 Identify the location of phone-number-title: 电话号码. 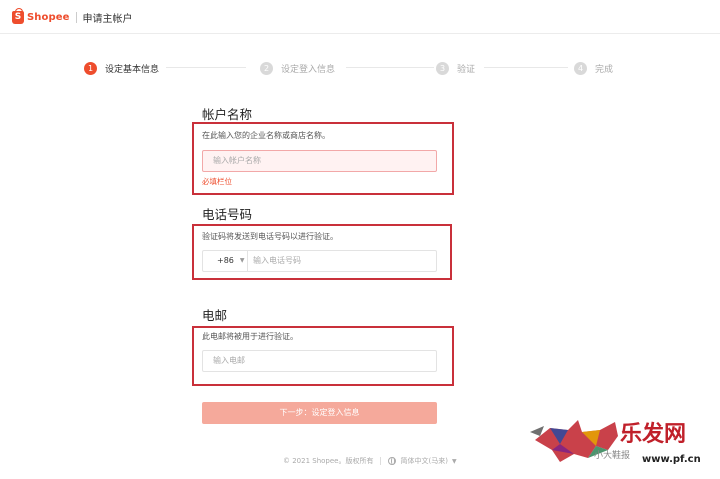
(227, 214).